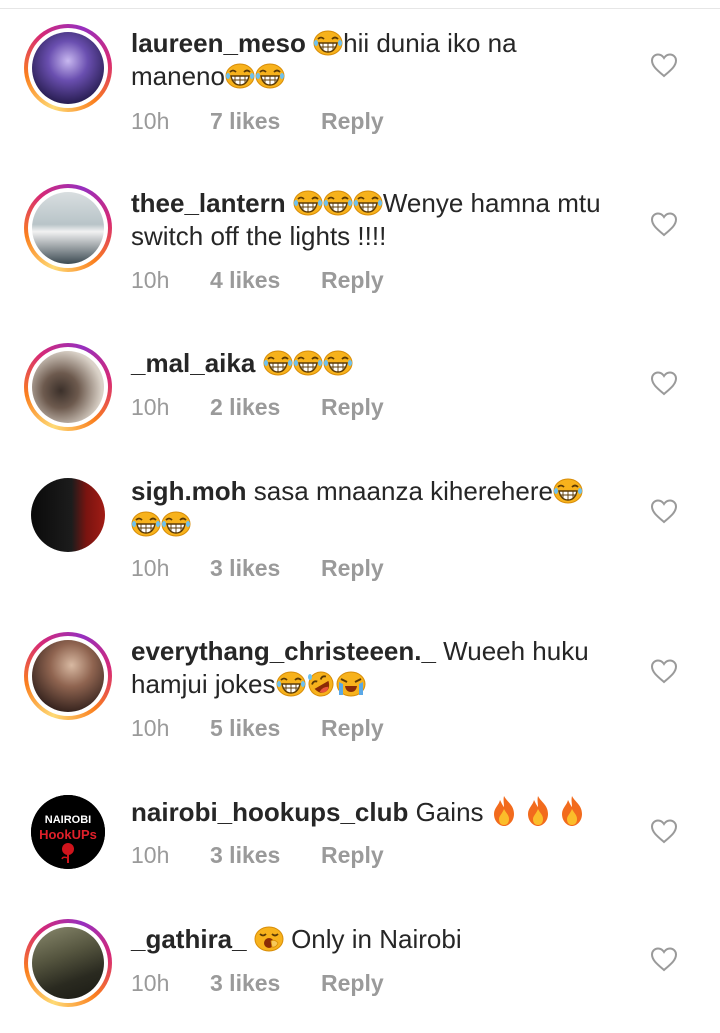 This screenshot has height=1033, width=720. Describe the element at coordinates (193, 363) in the screenshot. I see `comment-username: _mal_aika` at that location.